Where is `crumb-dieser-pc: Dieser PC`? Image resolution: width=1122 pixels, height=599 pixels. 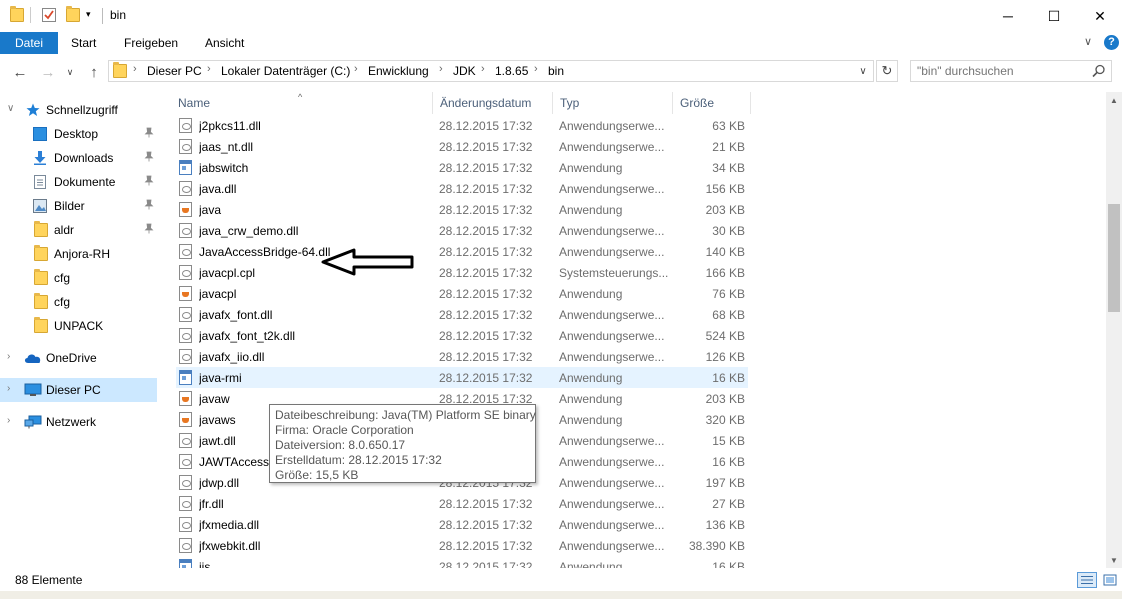
crumb-dieser-pc: Dieser PC is located at coordinates (174, 71).